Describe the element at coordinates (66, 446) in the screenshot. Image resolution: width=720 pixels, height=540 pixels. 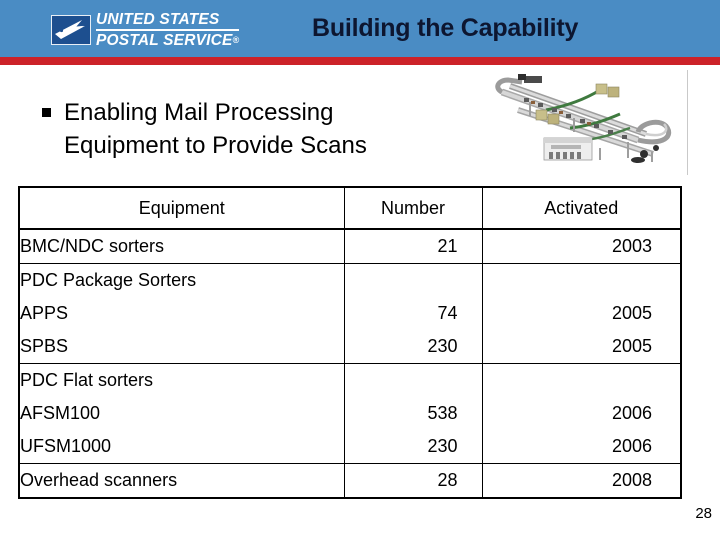
I see `cell-line: UFSM1000` at that location.